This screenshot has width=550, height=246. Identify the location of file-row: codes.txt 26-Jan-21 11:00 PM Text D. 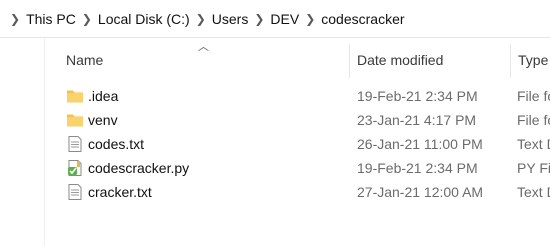
(297, 144).